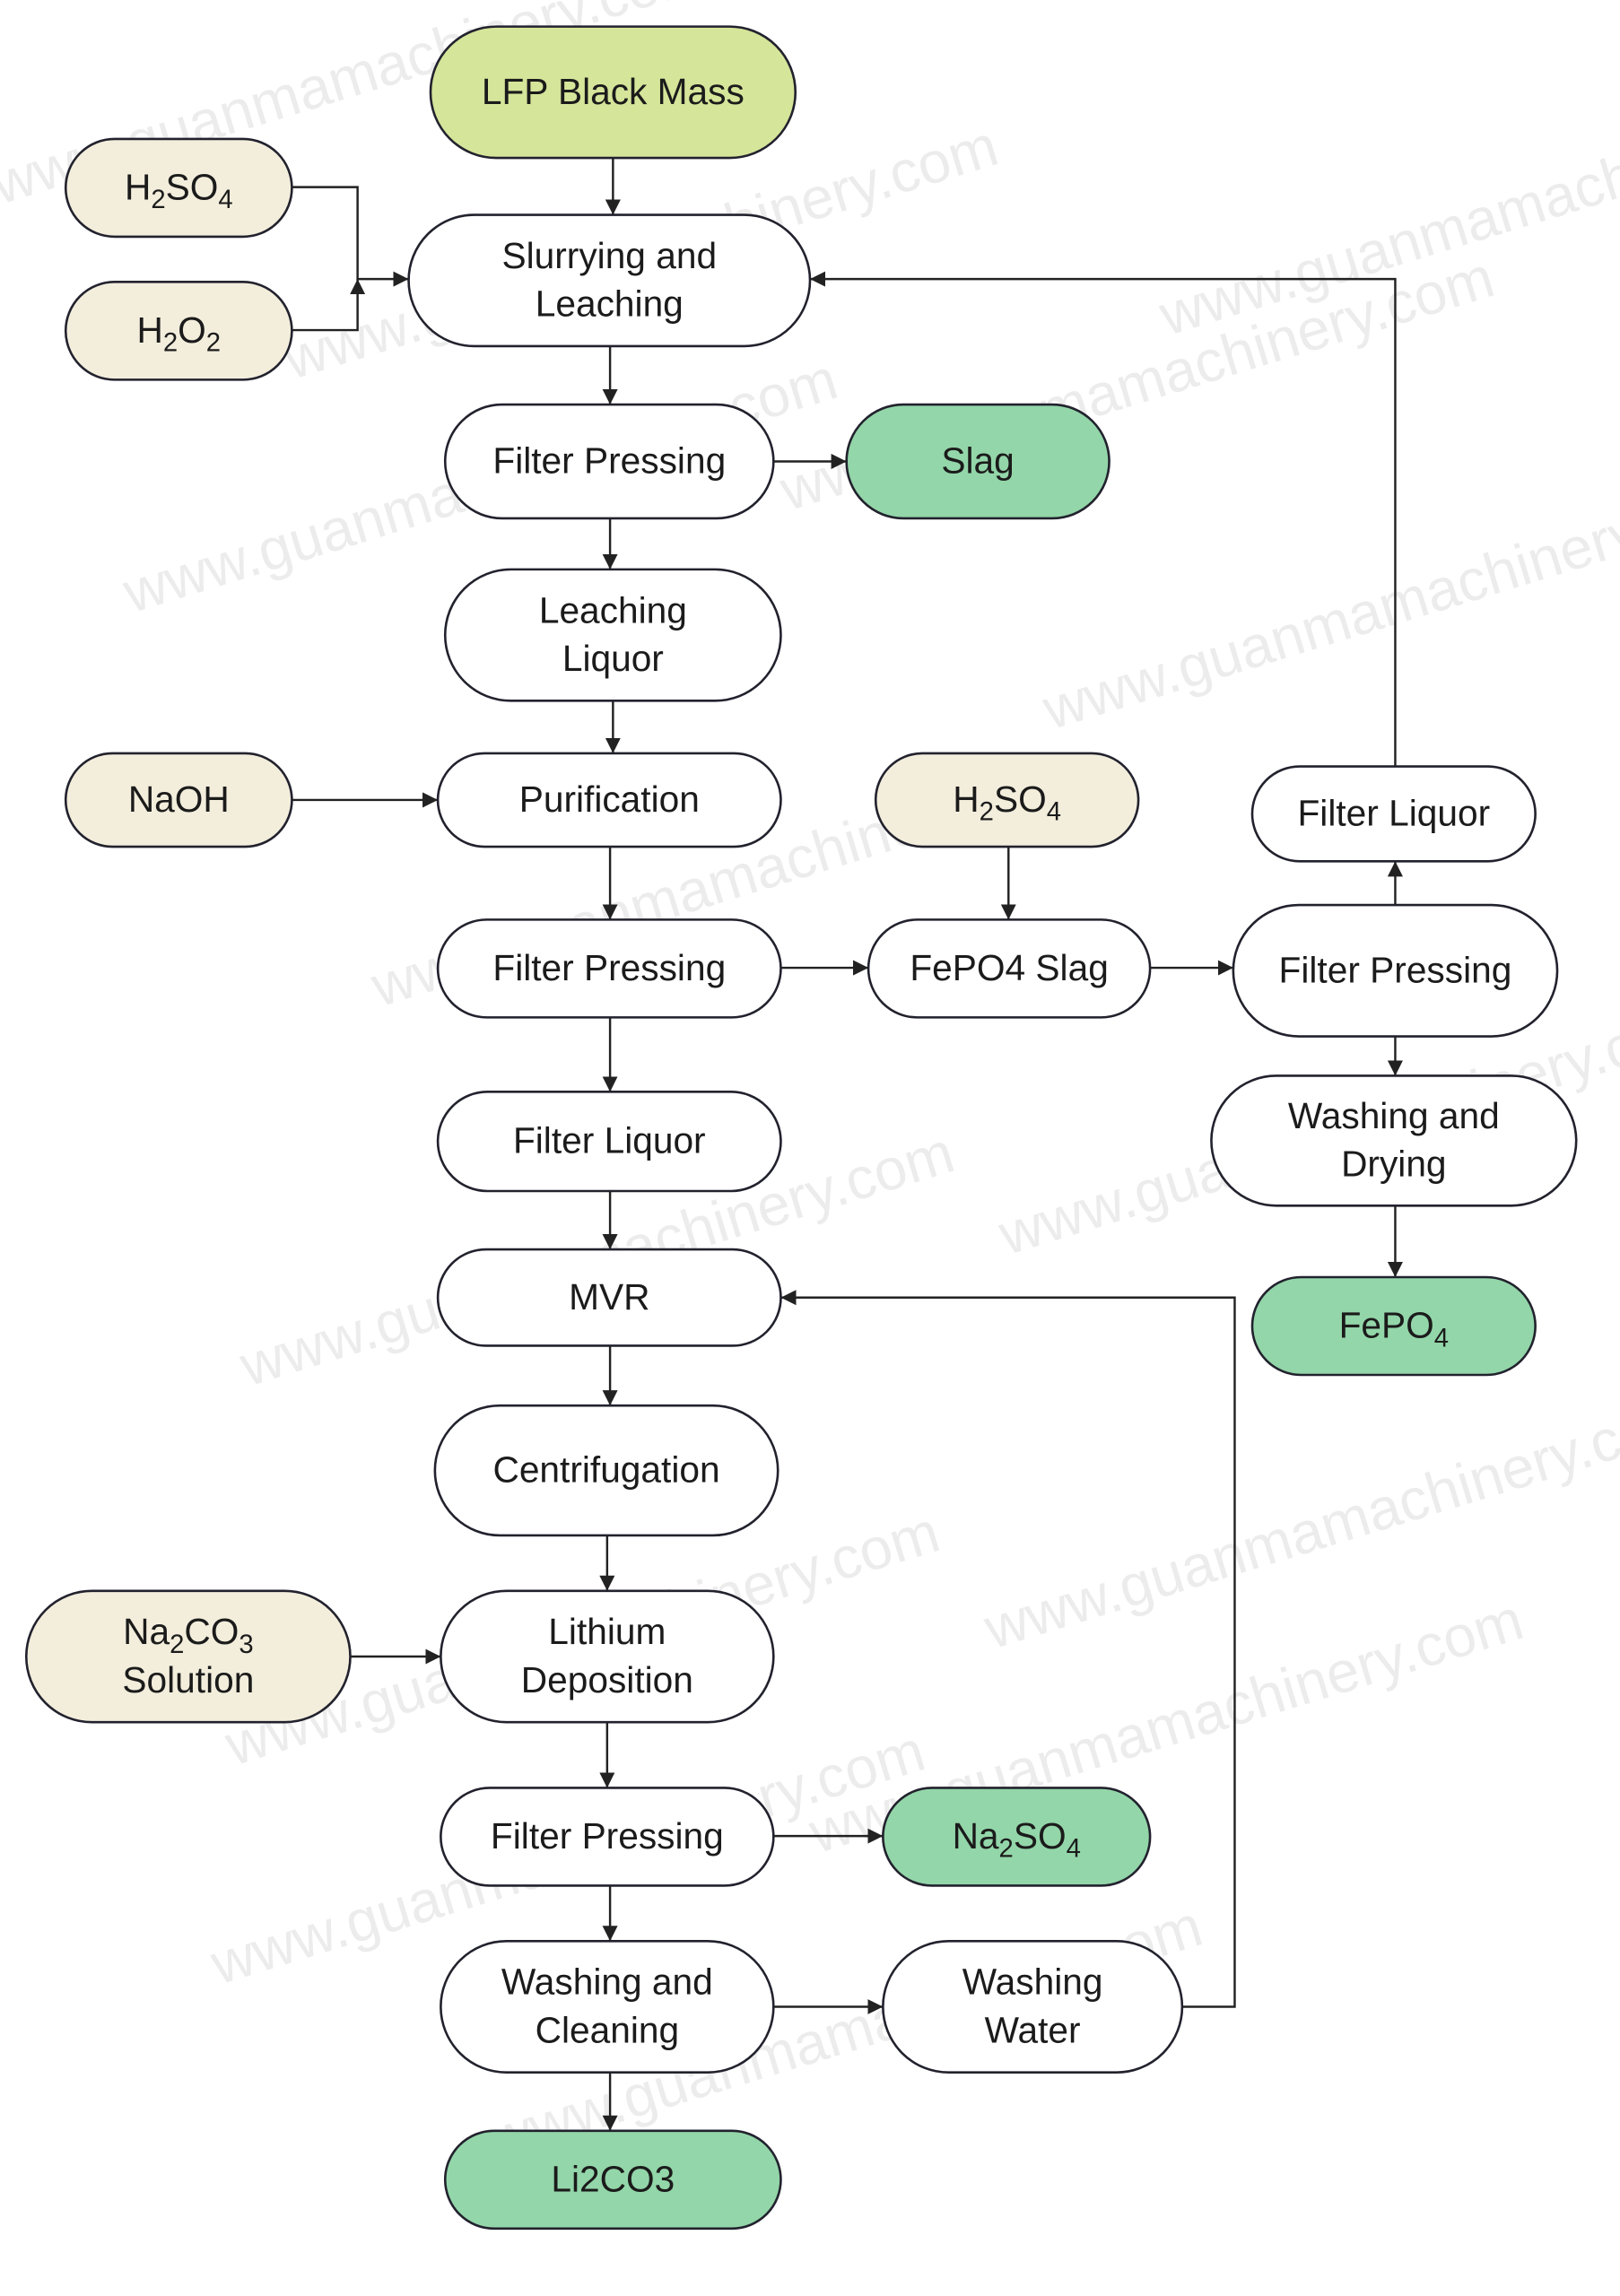  I want to click on node-label: Na2​SO4​, so click(1017, 1839).